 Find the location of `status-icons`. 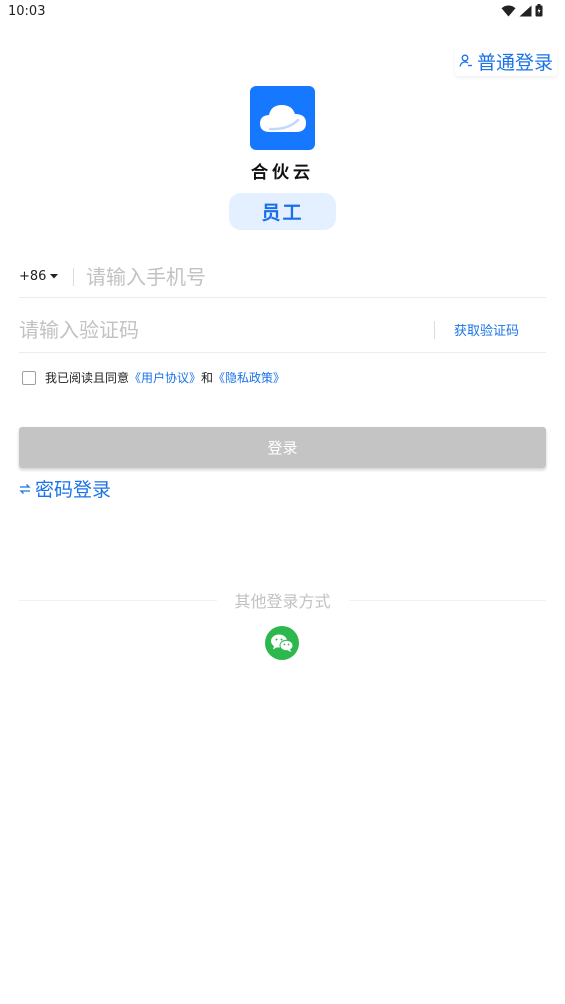

status-icons is located at coordinates (522, 10).